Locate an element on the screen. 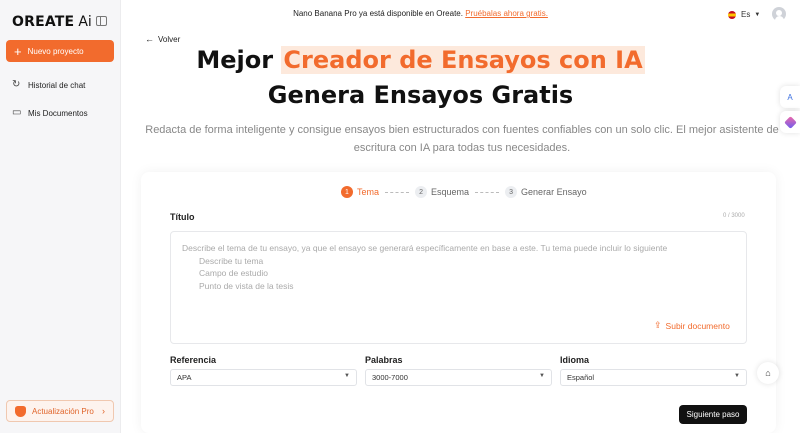 This screenshot has width=800, height=433. hint-item: Campo de estudio is located at coordinates (233, 273).